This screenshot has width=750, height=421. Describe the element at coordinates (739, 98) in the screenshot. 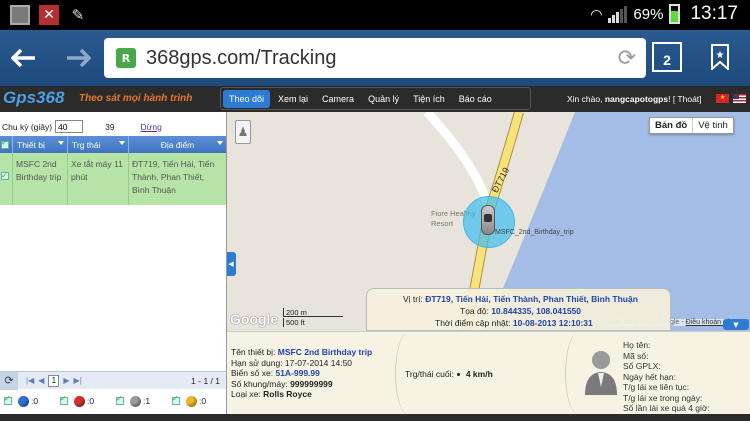

I see `us-flag-icon` at that location.